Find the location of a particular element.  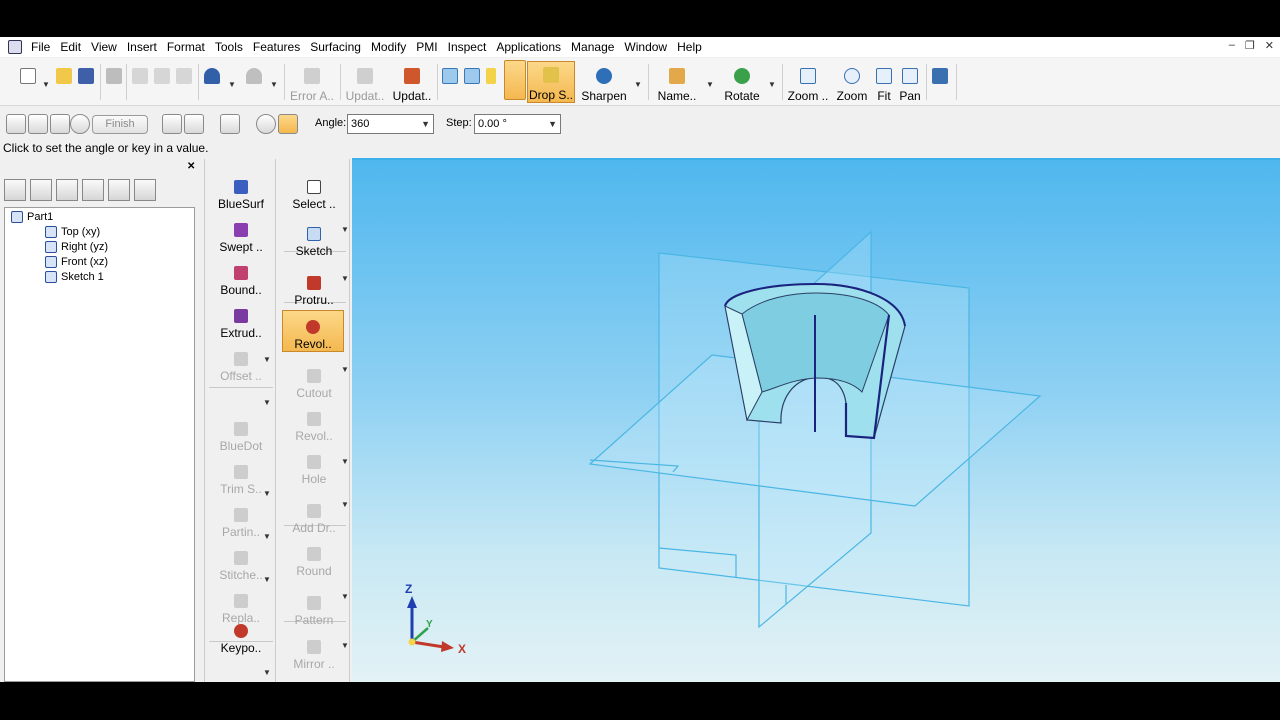

mirror-button: Mirror .. is located at coordinates (314, 650).